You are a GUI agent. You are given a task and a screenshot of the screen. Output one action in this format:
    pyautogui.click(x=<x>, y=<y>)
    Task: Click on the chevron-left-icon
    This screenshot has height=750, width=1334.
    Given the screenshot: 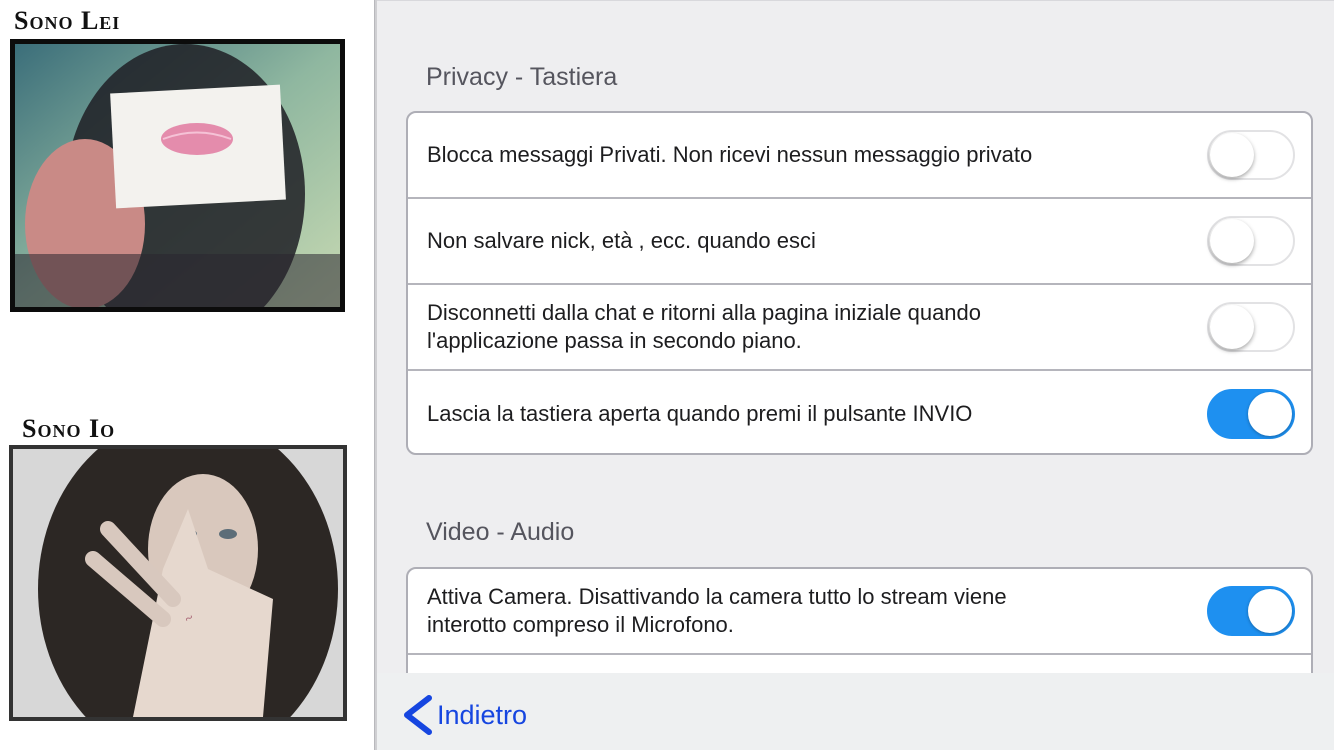 What is the action you would take?
    pyautogui.click(x=418, y=715)
    